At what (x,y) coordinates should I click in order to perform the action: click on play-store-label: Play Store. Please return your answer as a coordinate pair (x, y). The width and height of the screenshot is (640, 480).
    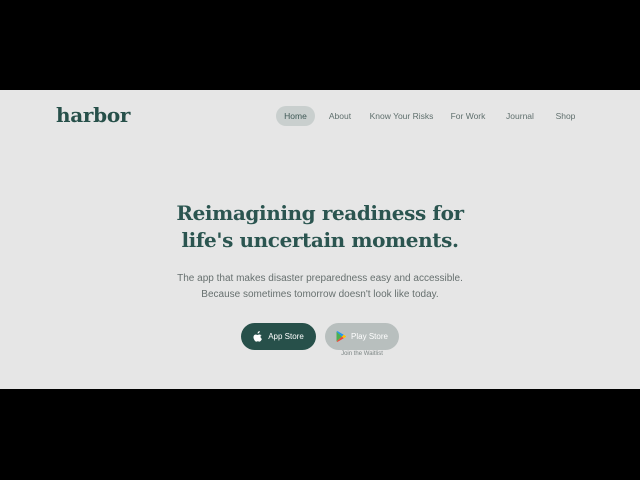
    Looking at the image, I should click on (369, 336).